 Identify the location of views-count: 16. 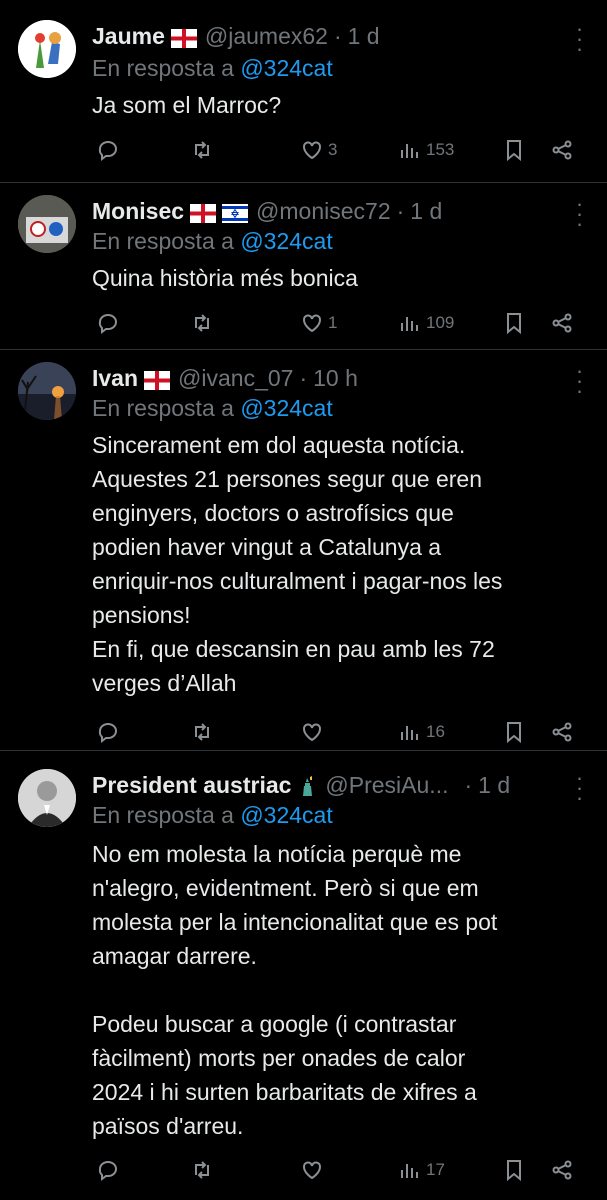
(435, 731).